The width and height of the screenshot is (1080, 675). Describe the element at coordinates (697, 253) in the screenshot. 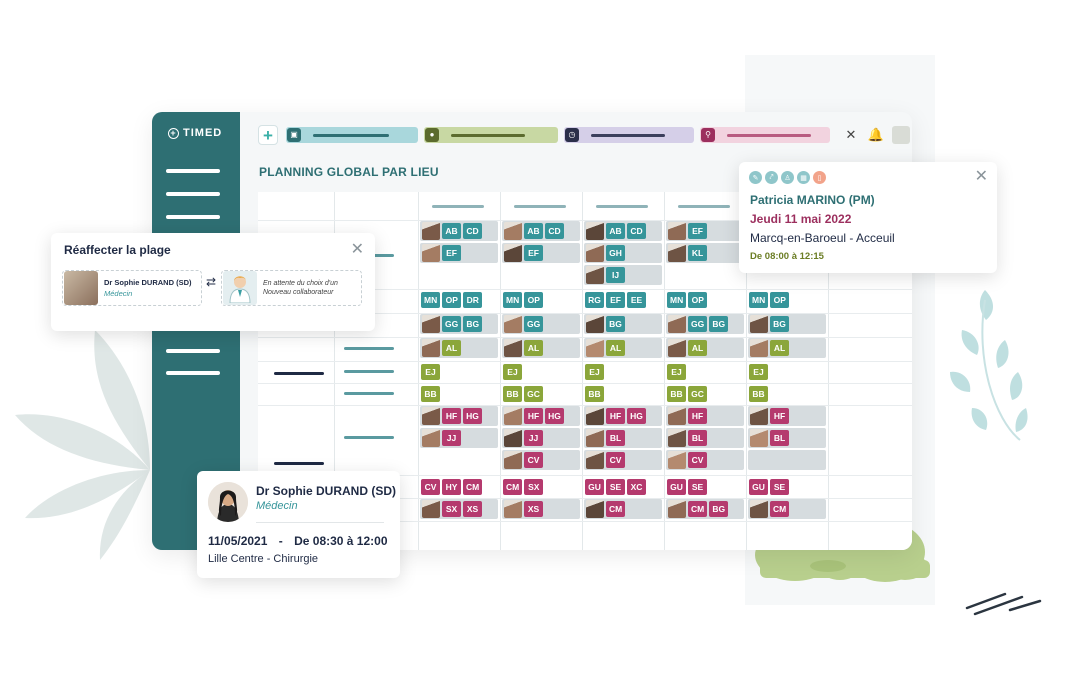

I see `staff-initials-badge: KL` at that location.